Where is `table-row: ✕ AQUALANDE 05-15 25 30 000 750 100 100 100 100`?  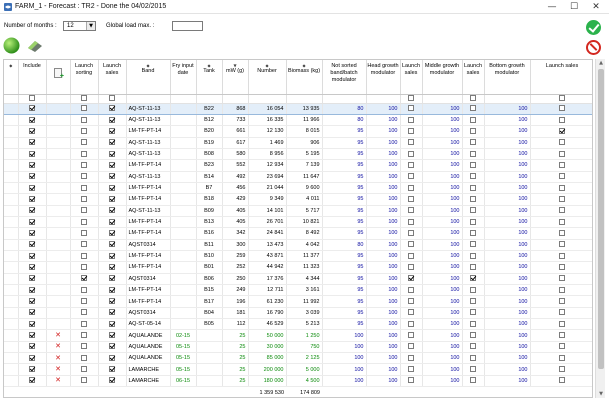 table-row: ✕ AQUALANDE 05-15 25 30 000 750 100 100 100 100 is located at coordinates (298, 347).